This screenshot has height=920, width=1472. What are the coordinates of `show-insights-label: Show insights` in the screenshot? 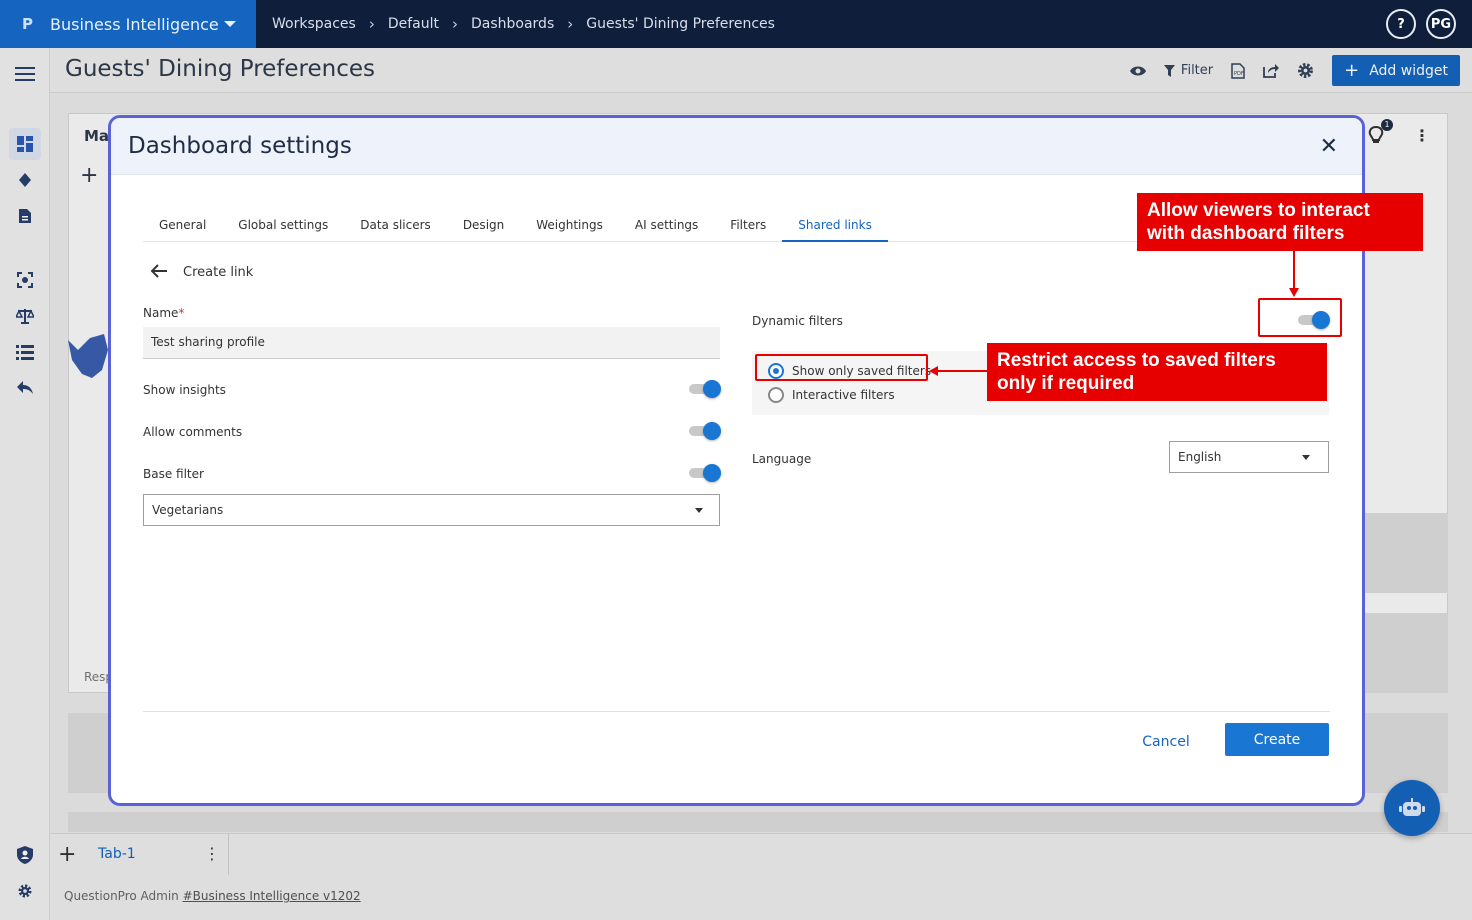 It's located at (184, 390).